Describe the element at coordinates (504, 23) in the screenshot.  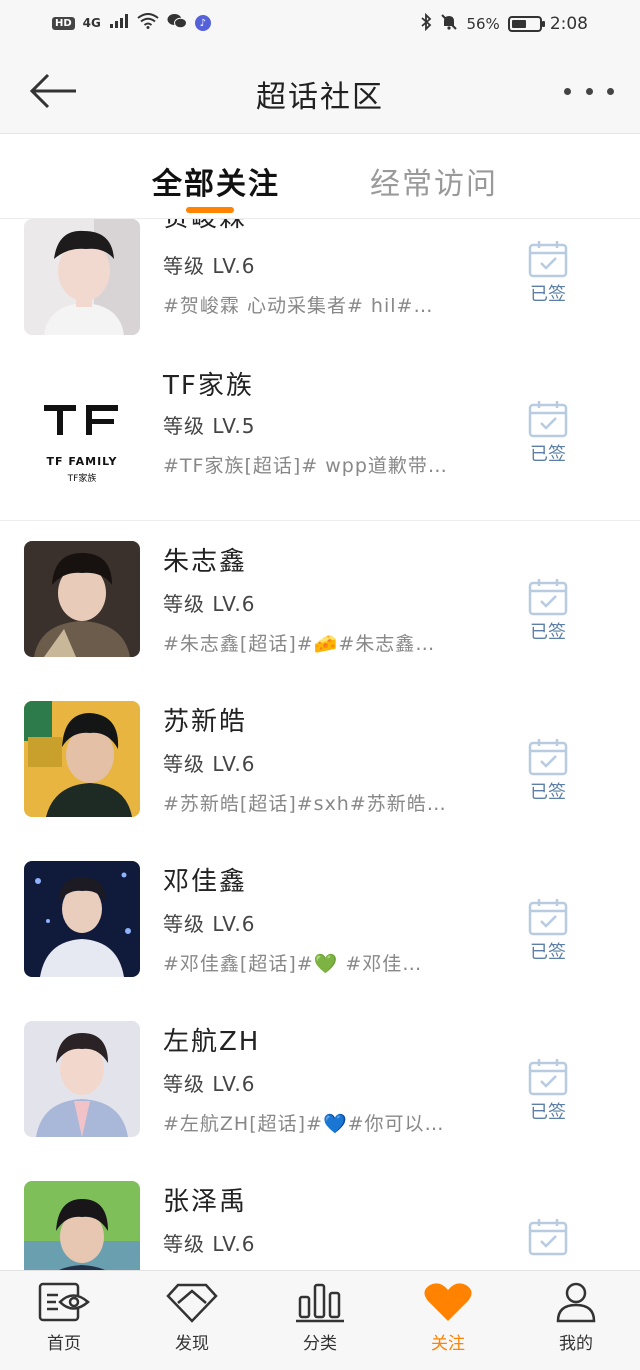
I see `status-right: 56% 2:08` at that location.